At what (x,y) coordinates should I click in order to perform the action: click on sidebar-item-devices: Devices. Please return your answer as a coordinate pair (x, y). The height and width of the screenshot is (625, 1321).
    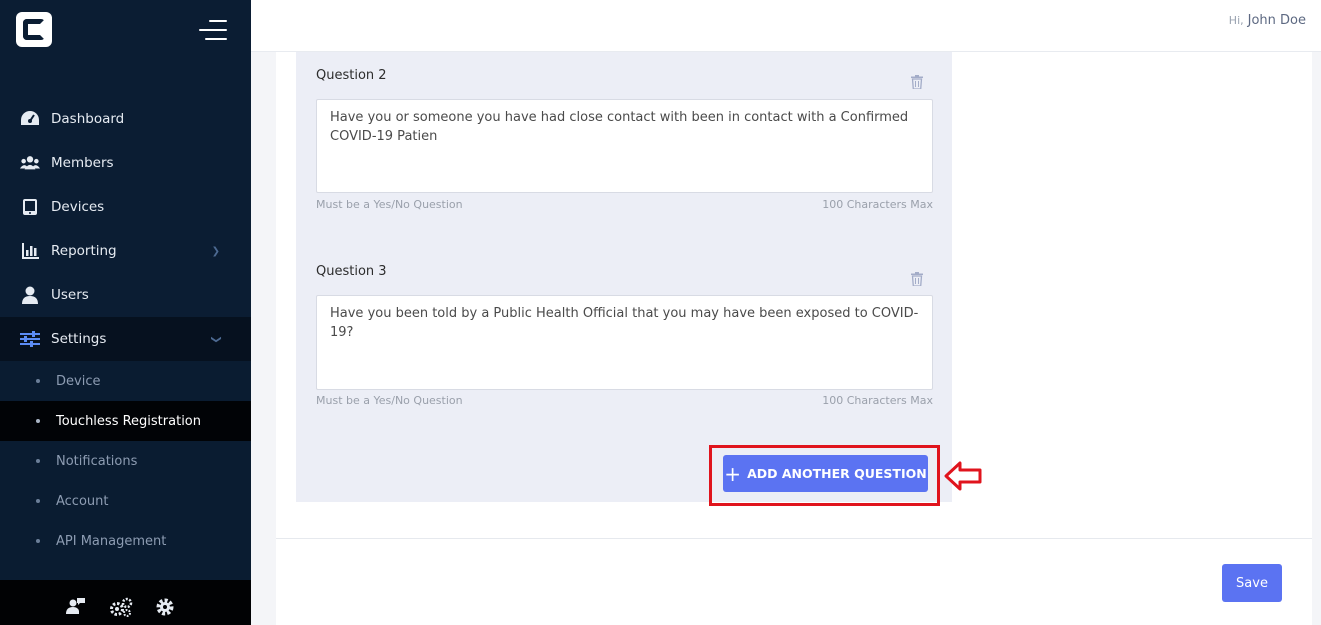
    Looking at the image, I should click on (125, 207).